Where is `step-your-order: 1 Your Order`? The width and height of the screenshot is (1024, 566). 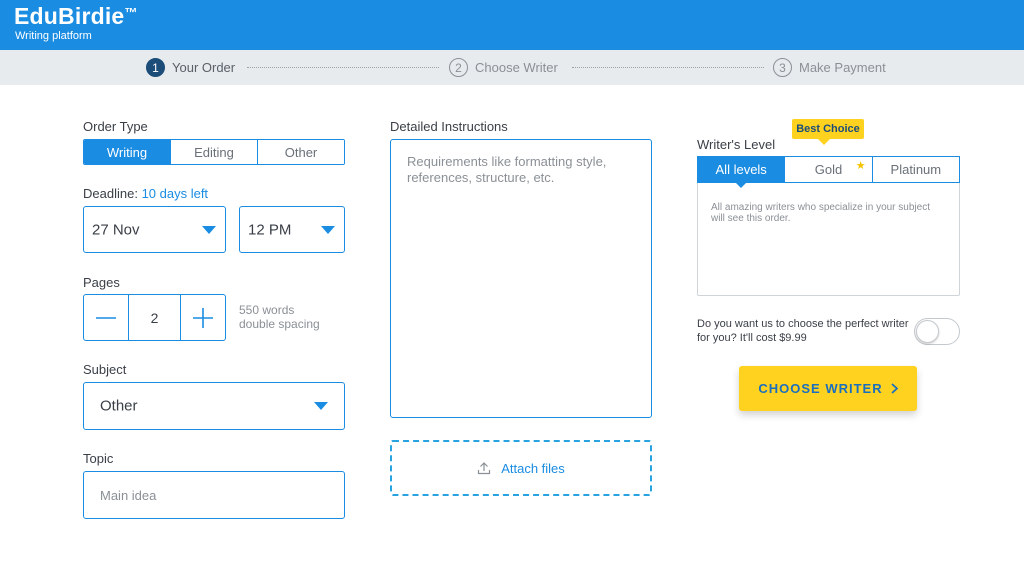
step-your-order: 1 Your Order is located at coordinates (190, 67).